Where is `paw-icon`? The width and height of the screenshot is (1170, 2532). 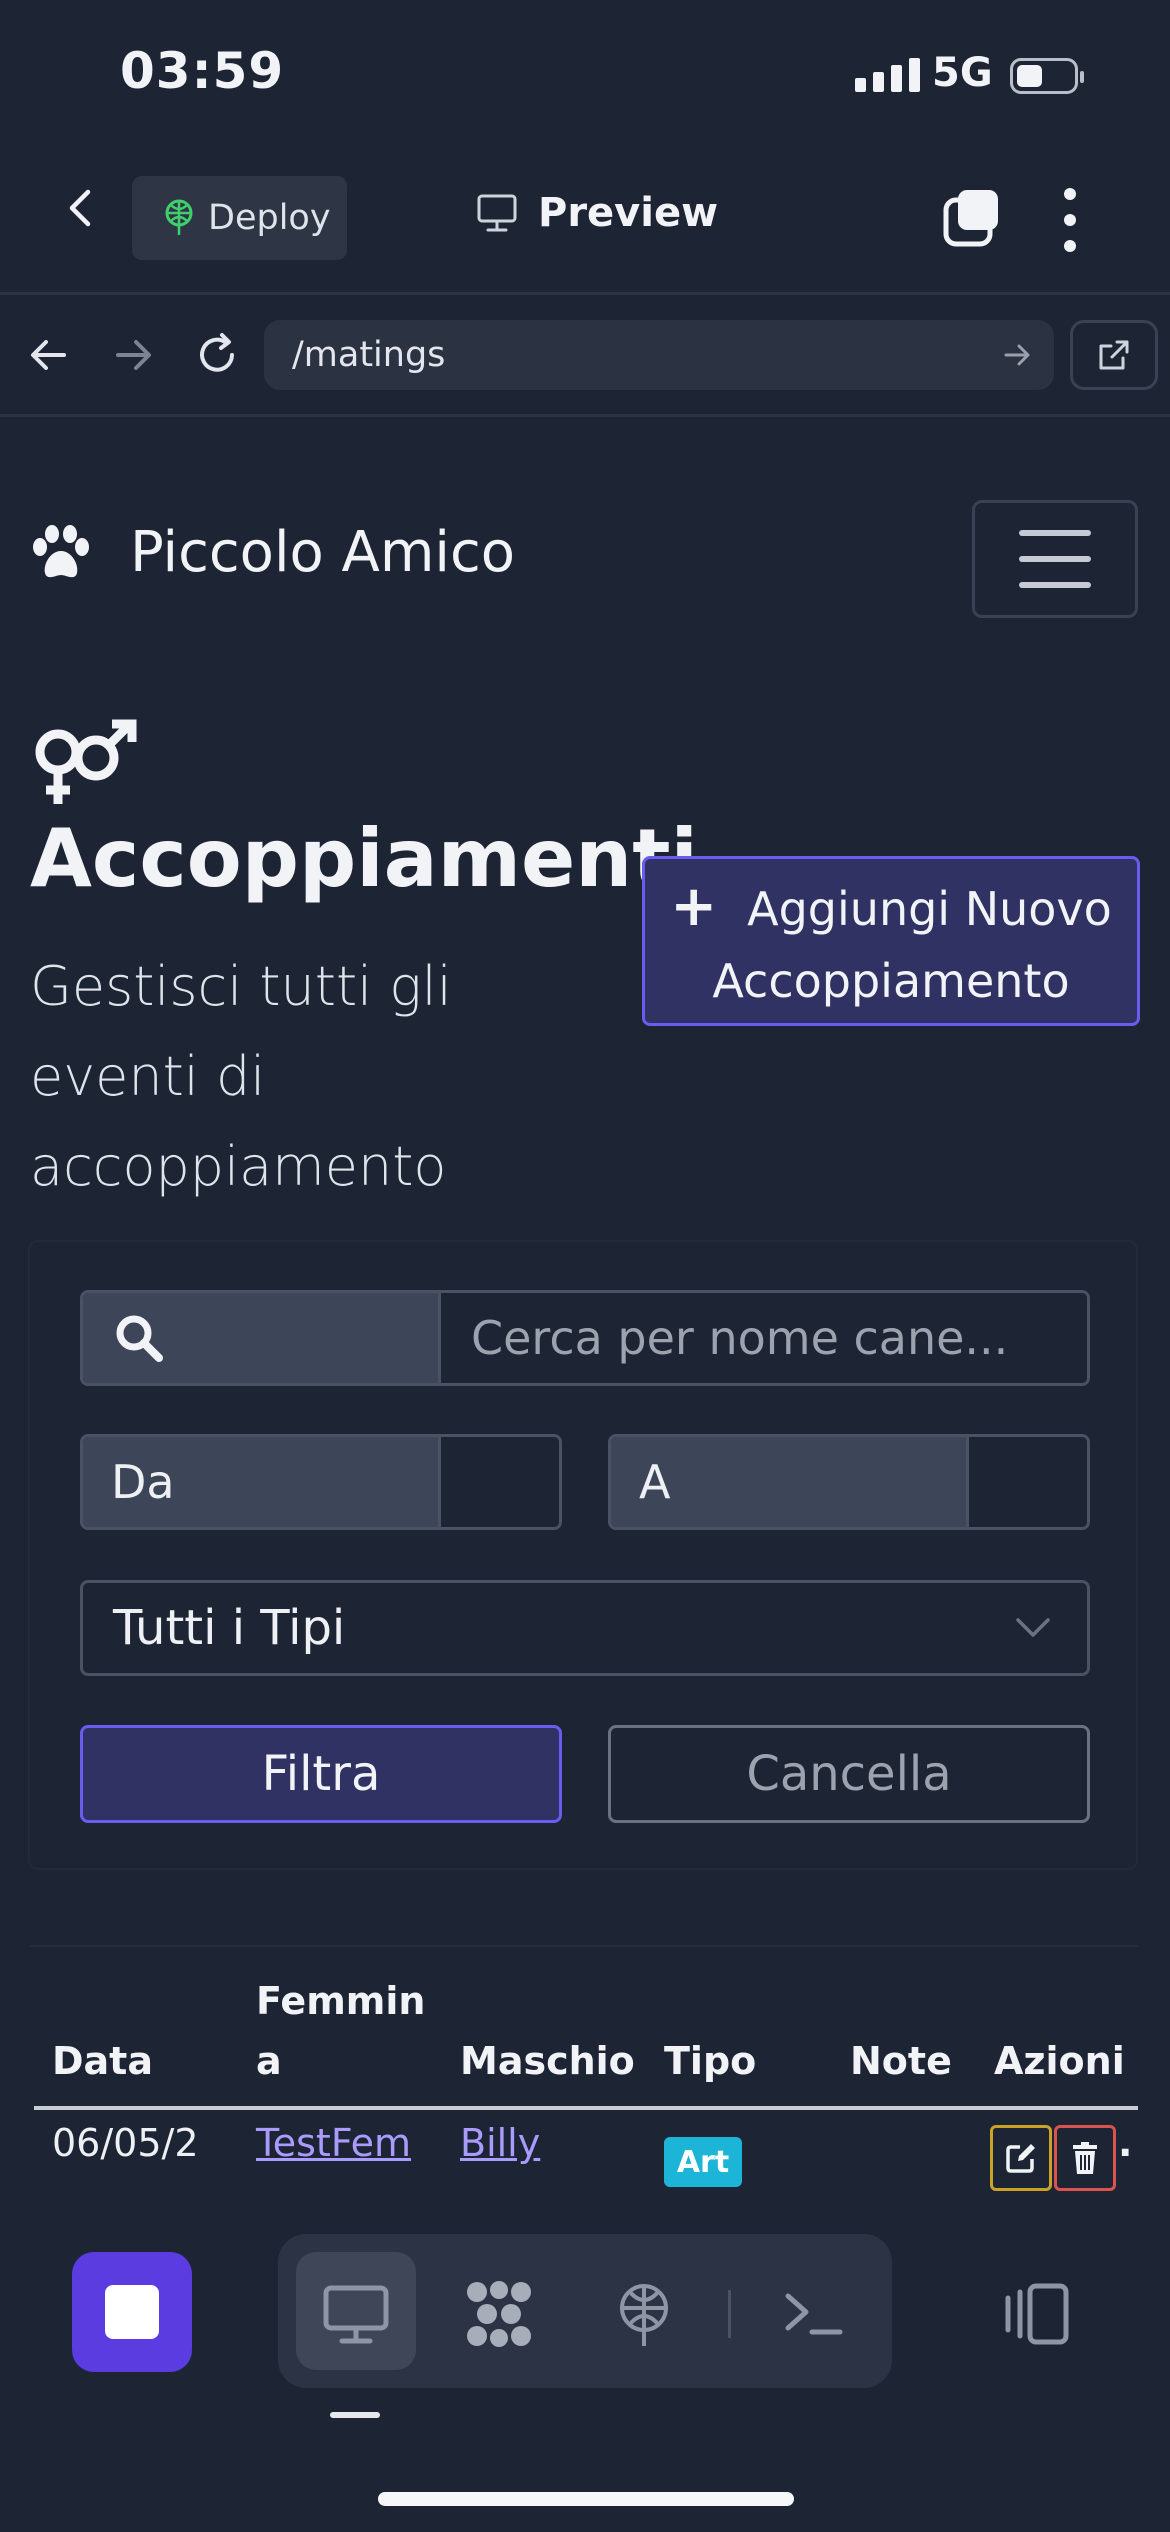 paw-icon is located at coordinates (61, 550).